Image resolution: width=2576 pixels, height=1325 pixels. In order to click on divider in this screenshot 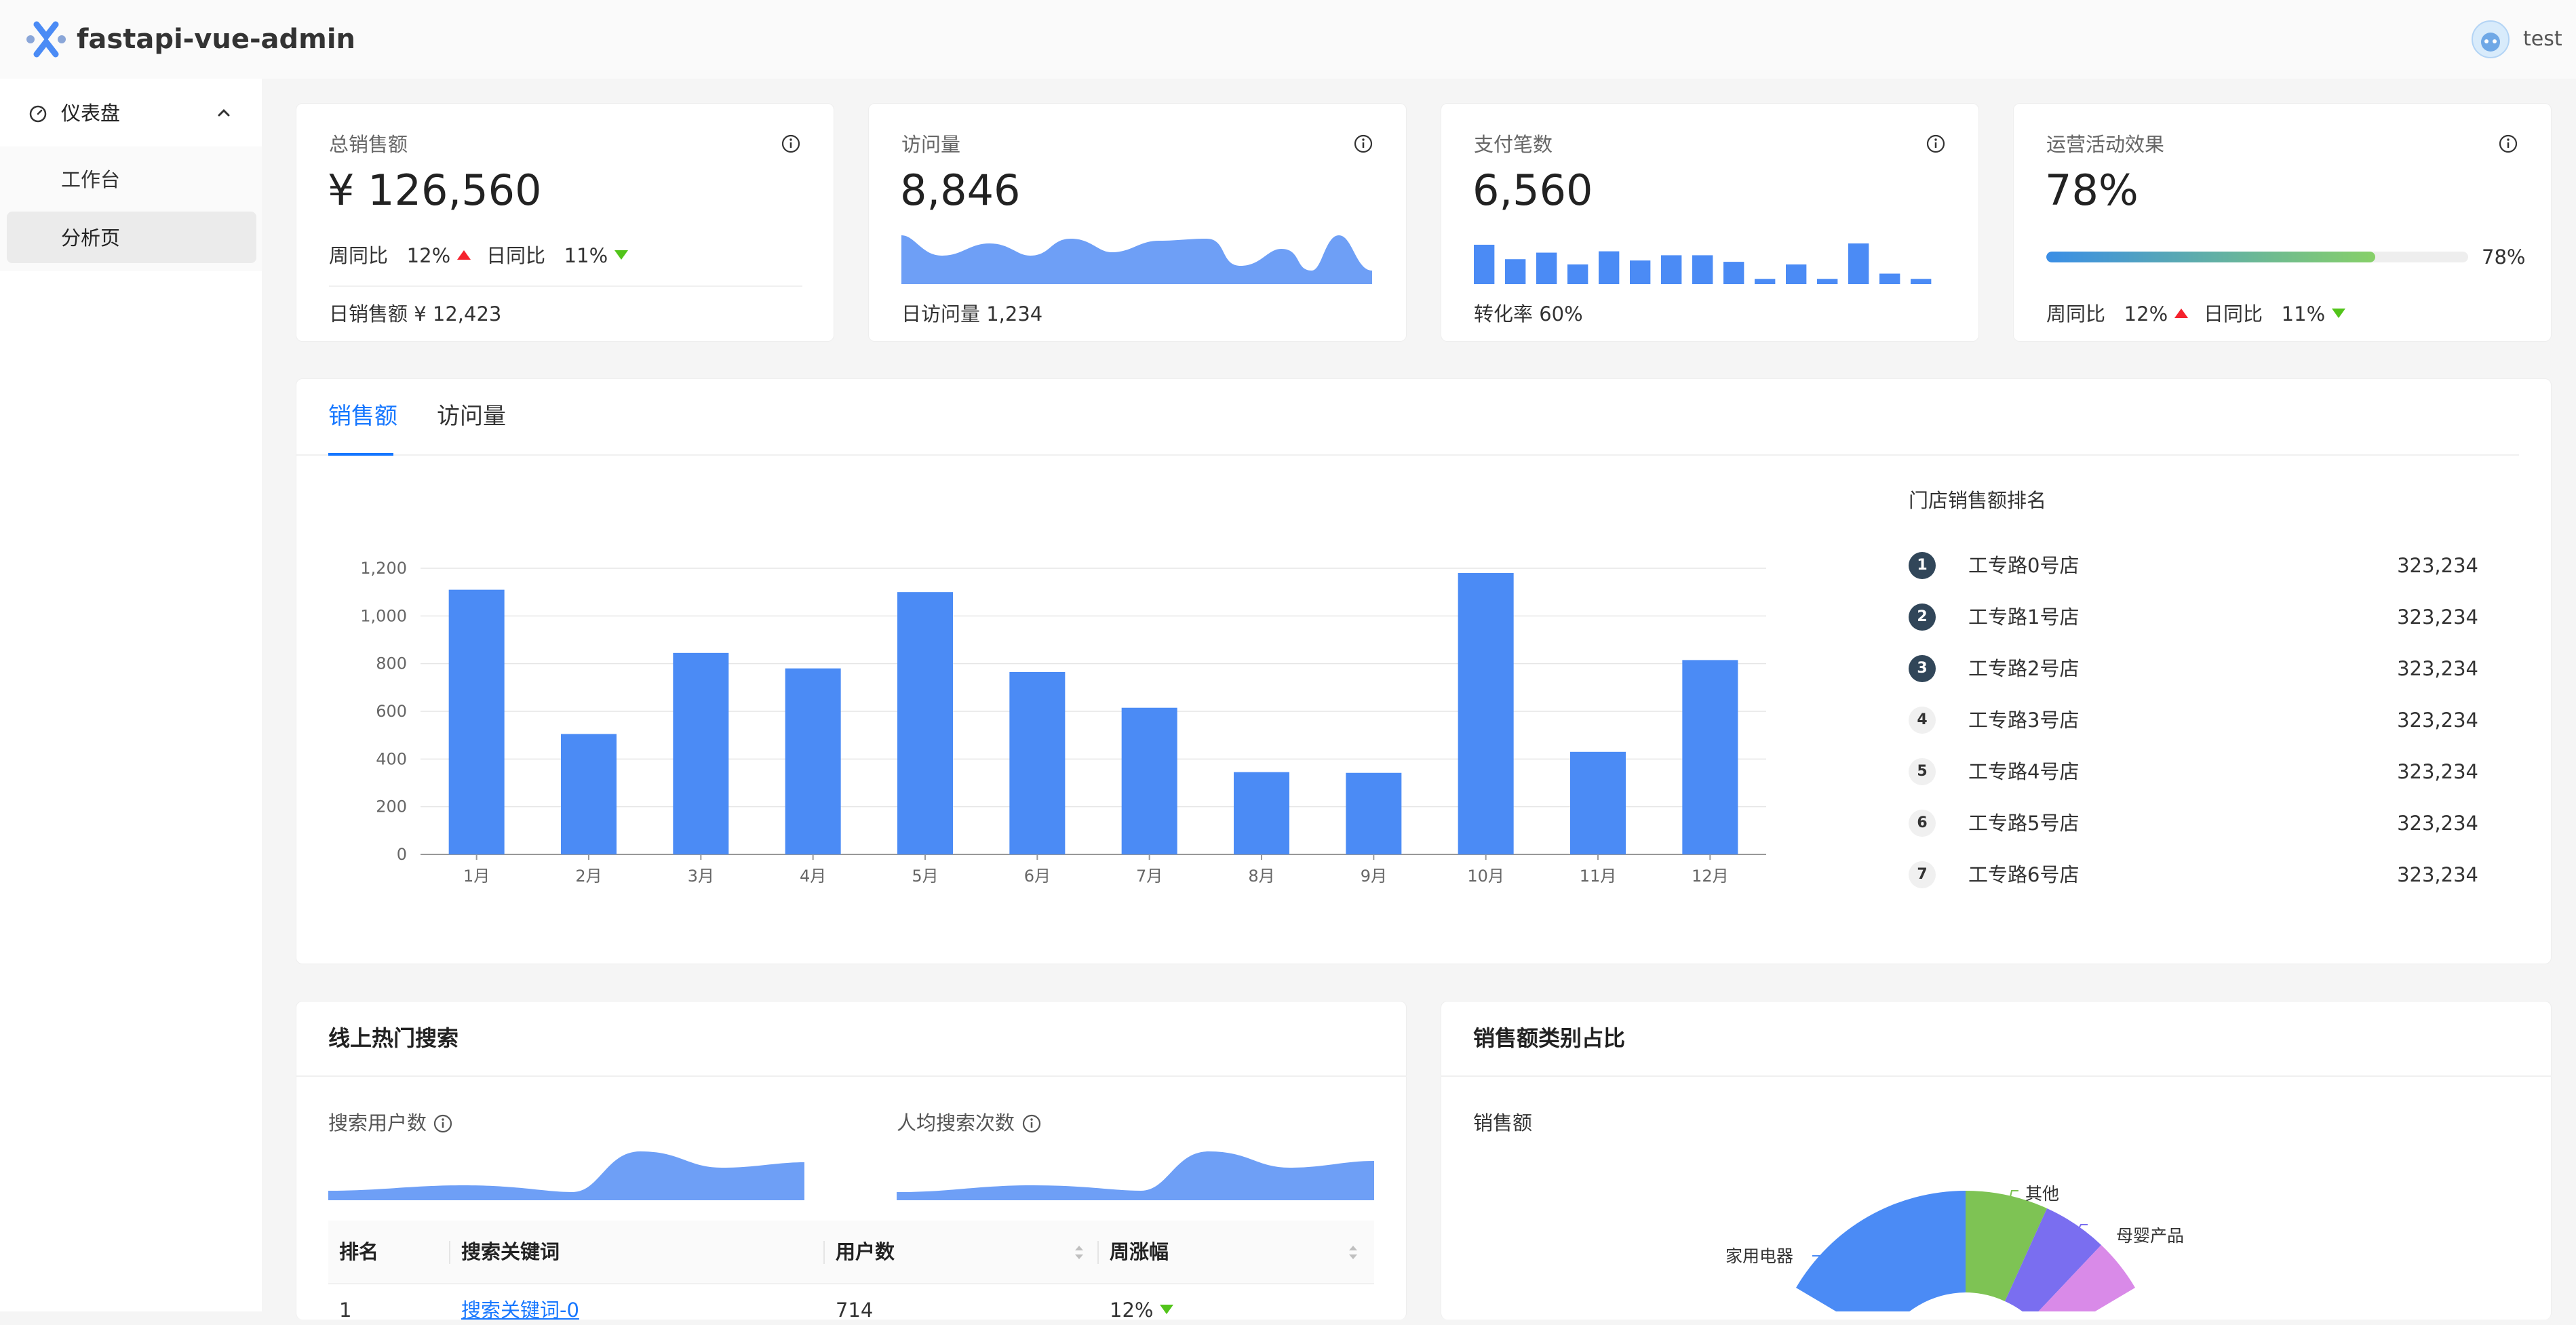, I will do `click(565, 286)`.